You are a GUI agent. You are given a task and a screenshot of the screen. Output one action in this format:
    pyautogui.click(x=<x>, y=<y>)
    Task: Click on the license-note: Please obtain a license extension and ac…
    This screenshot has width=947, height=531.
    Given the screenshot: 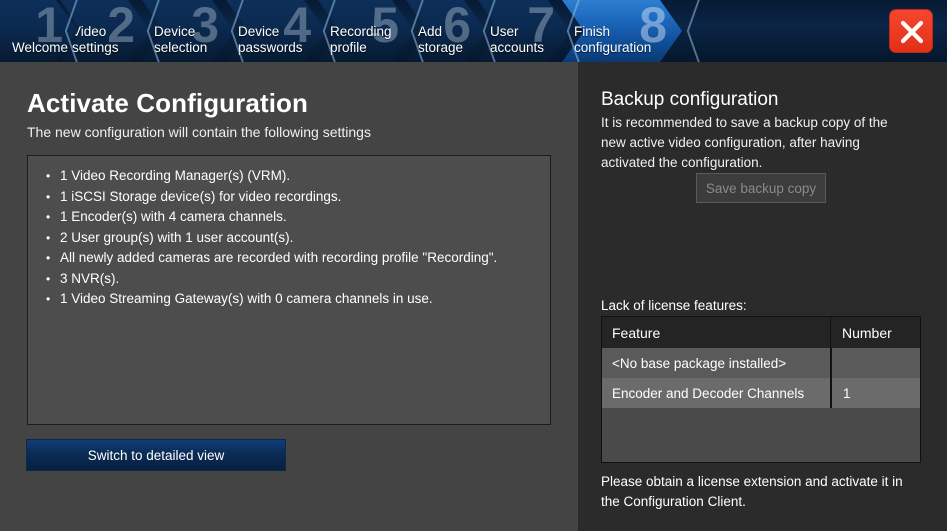 What is the action you would take?
    pyautogui.click(x=752, y=491)
    